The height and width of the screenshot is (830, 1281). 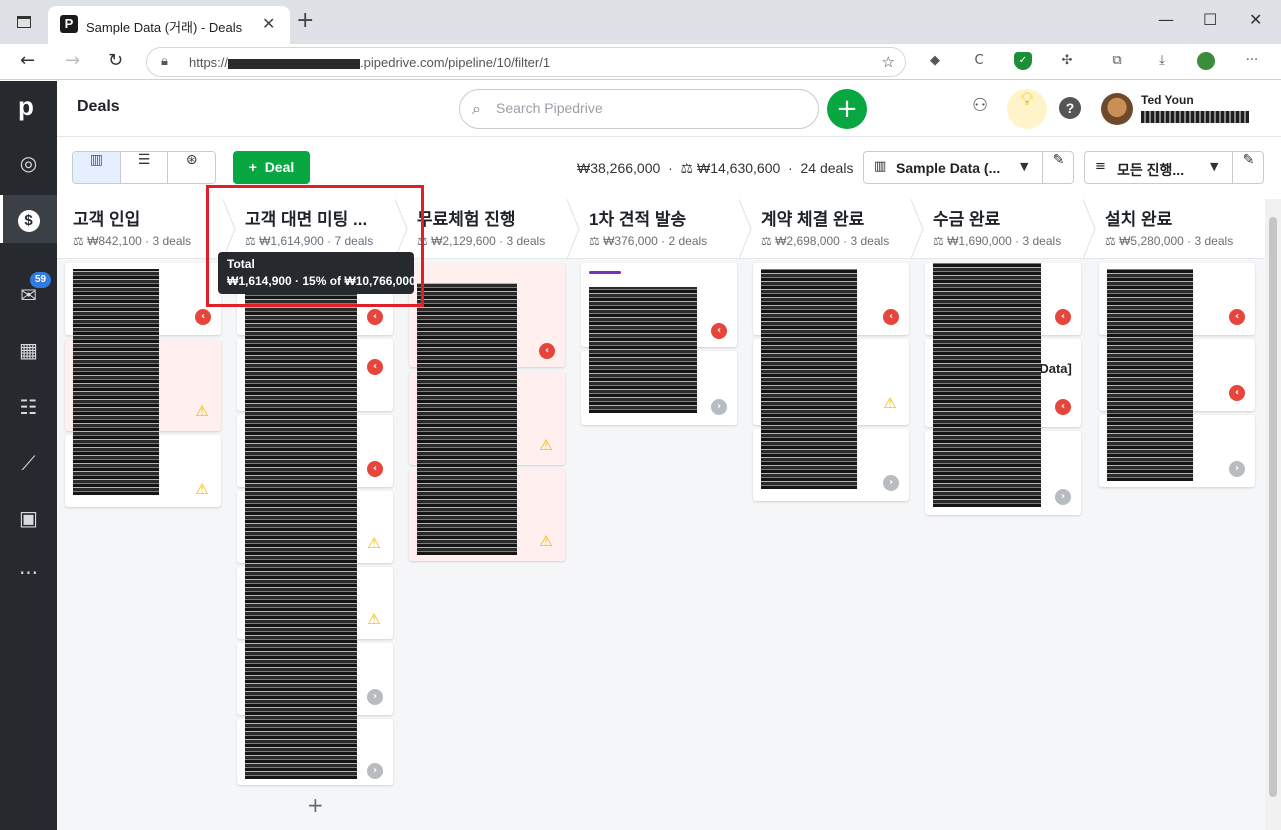 I want to click on search-input, so click(x=646, y=108).